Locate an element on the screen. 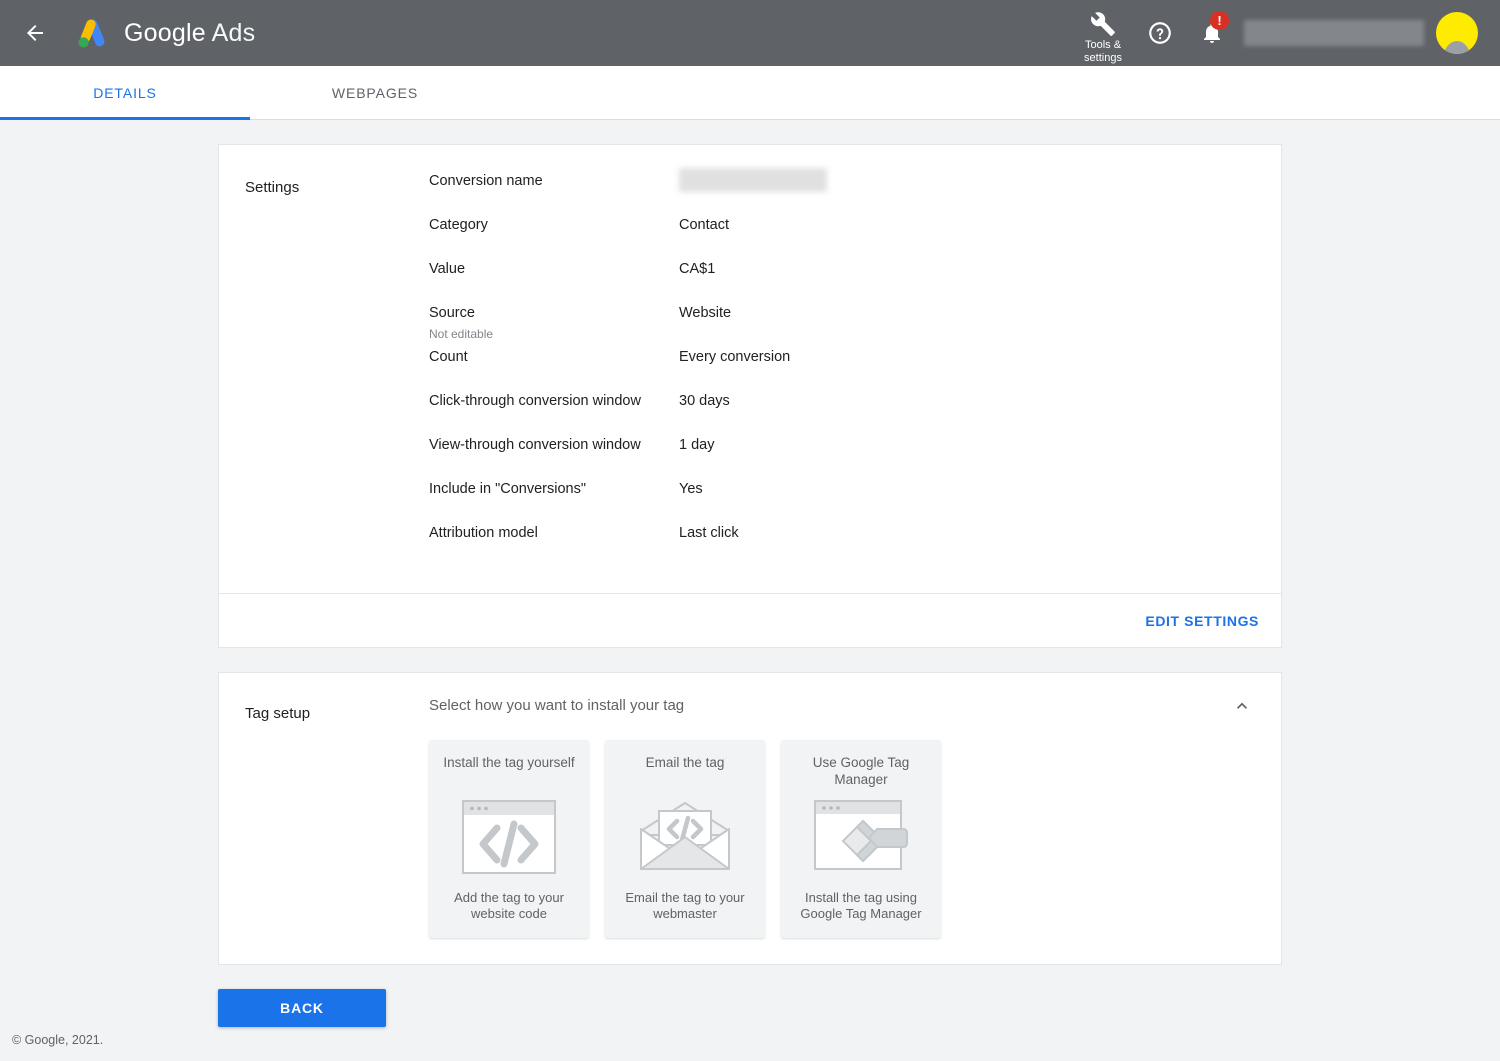  help-button is located at coordinates (1160, 33).